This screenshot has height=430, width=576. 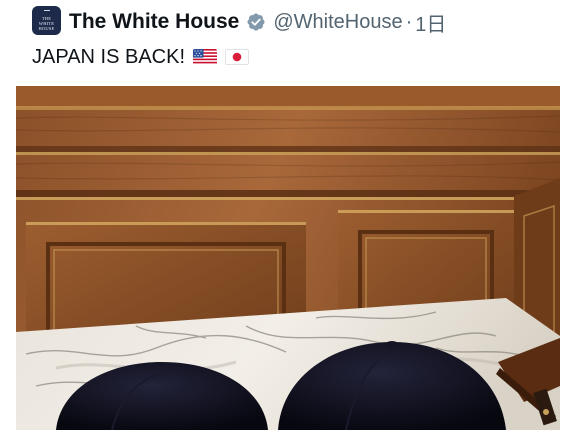 What do you see at coordinates (205, 57) in the screenshot?
I see `us-flag-icon` at bounding box center [205, 57].